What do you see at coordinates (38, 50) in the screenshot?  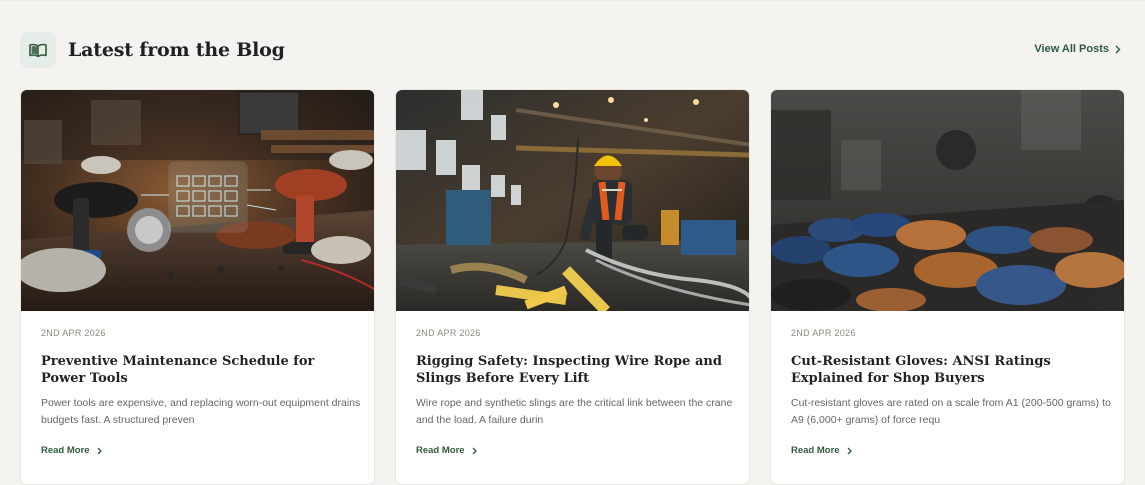 I see `open-book-icon` at bounding box center [38, 50].